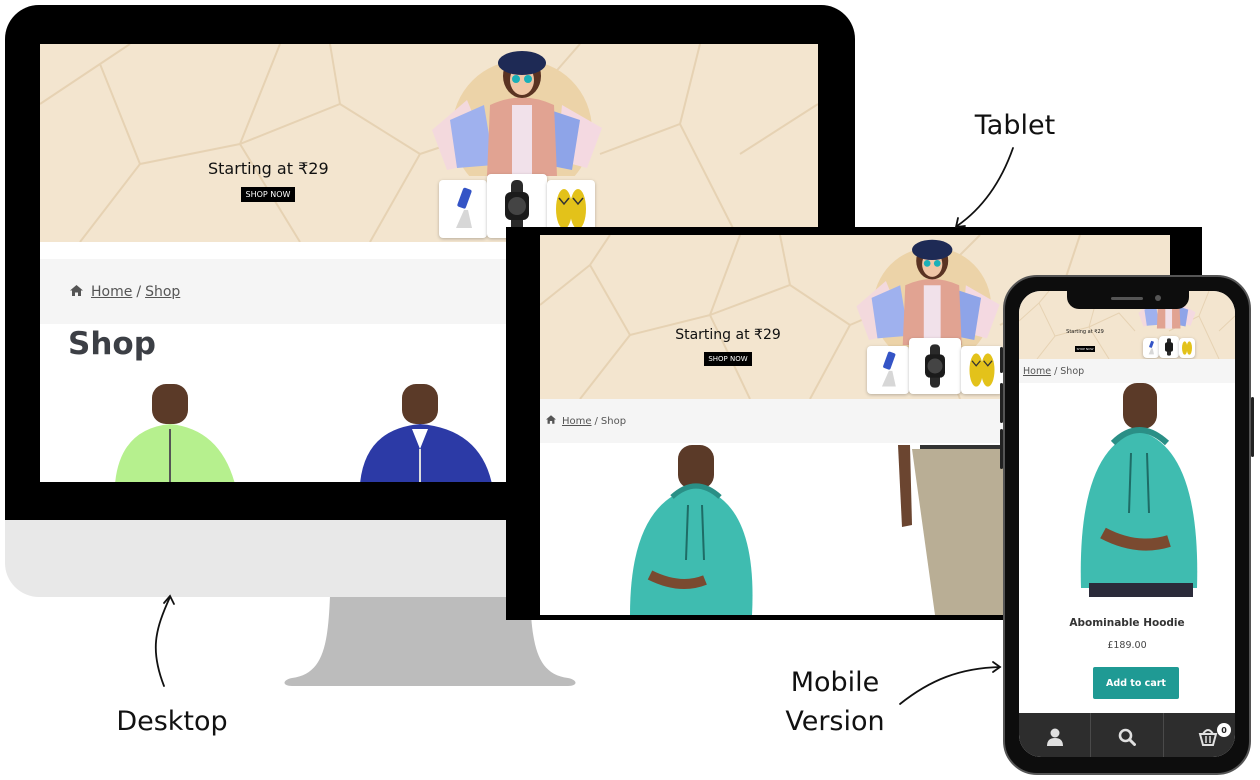 Image resolution: width=1260 pixels, height=780 pixels. What do you see at coordinates (835, 682) in the screenshot?
I see `mobile-label-line1: Mobile` at bounding box center [835, 682].